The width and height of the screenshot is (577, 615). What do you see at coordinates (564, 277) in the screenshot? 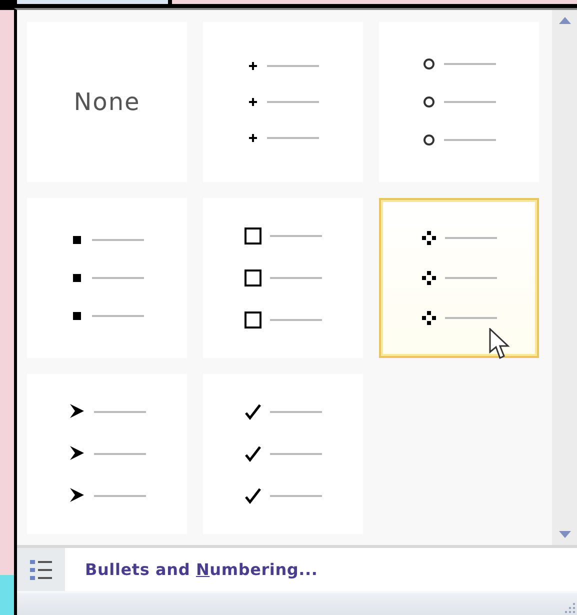
I see `scrollbar` at bounding box center [564, 277].